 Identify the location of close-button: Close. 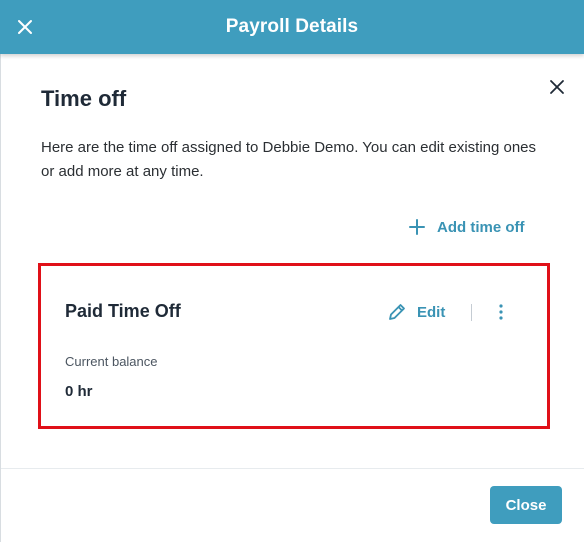
(526, 505).